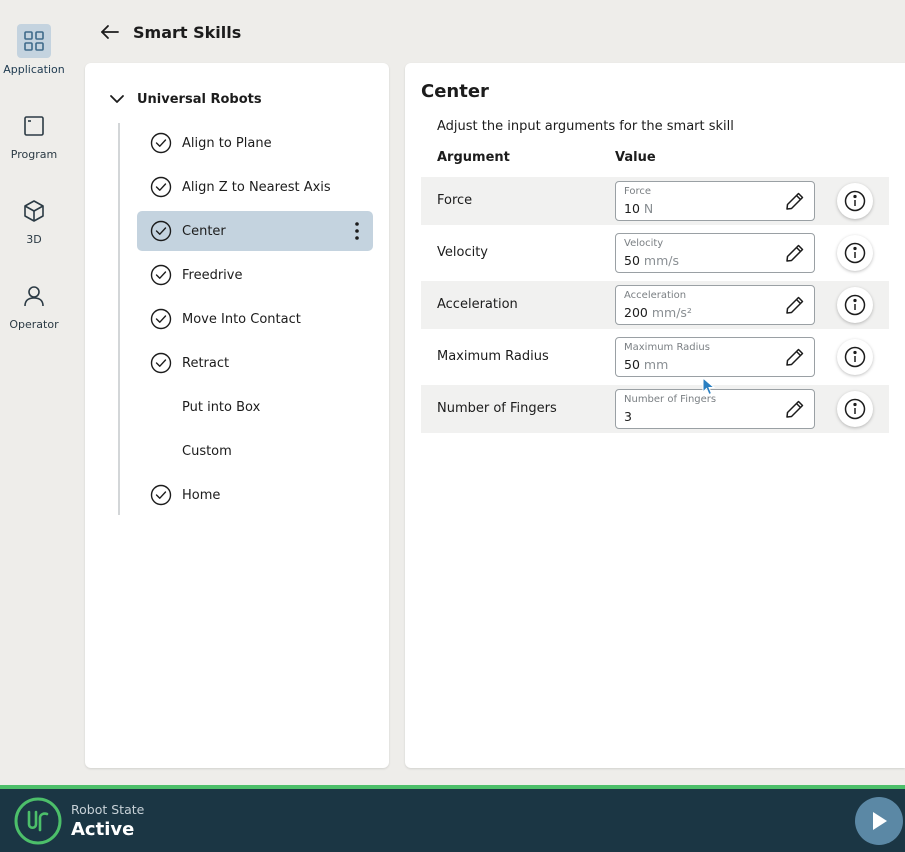 The image size is (905, 852). What do you see at coordinates (497, 408) in the screenshot?
I see `argument-name: Number of Fingers` at bounding box center [497, 408].